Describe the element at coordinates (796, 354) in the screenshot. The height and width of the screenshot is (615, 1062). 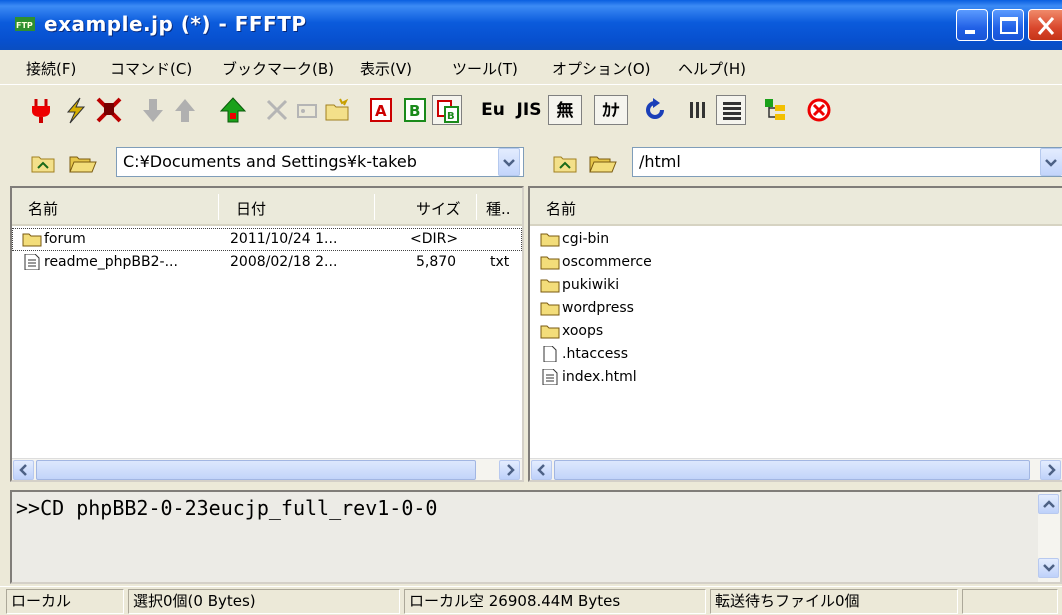
I see `remote-file-row: .htaccess` at that location.